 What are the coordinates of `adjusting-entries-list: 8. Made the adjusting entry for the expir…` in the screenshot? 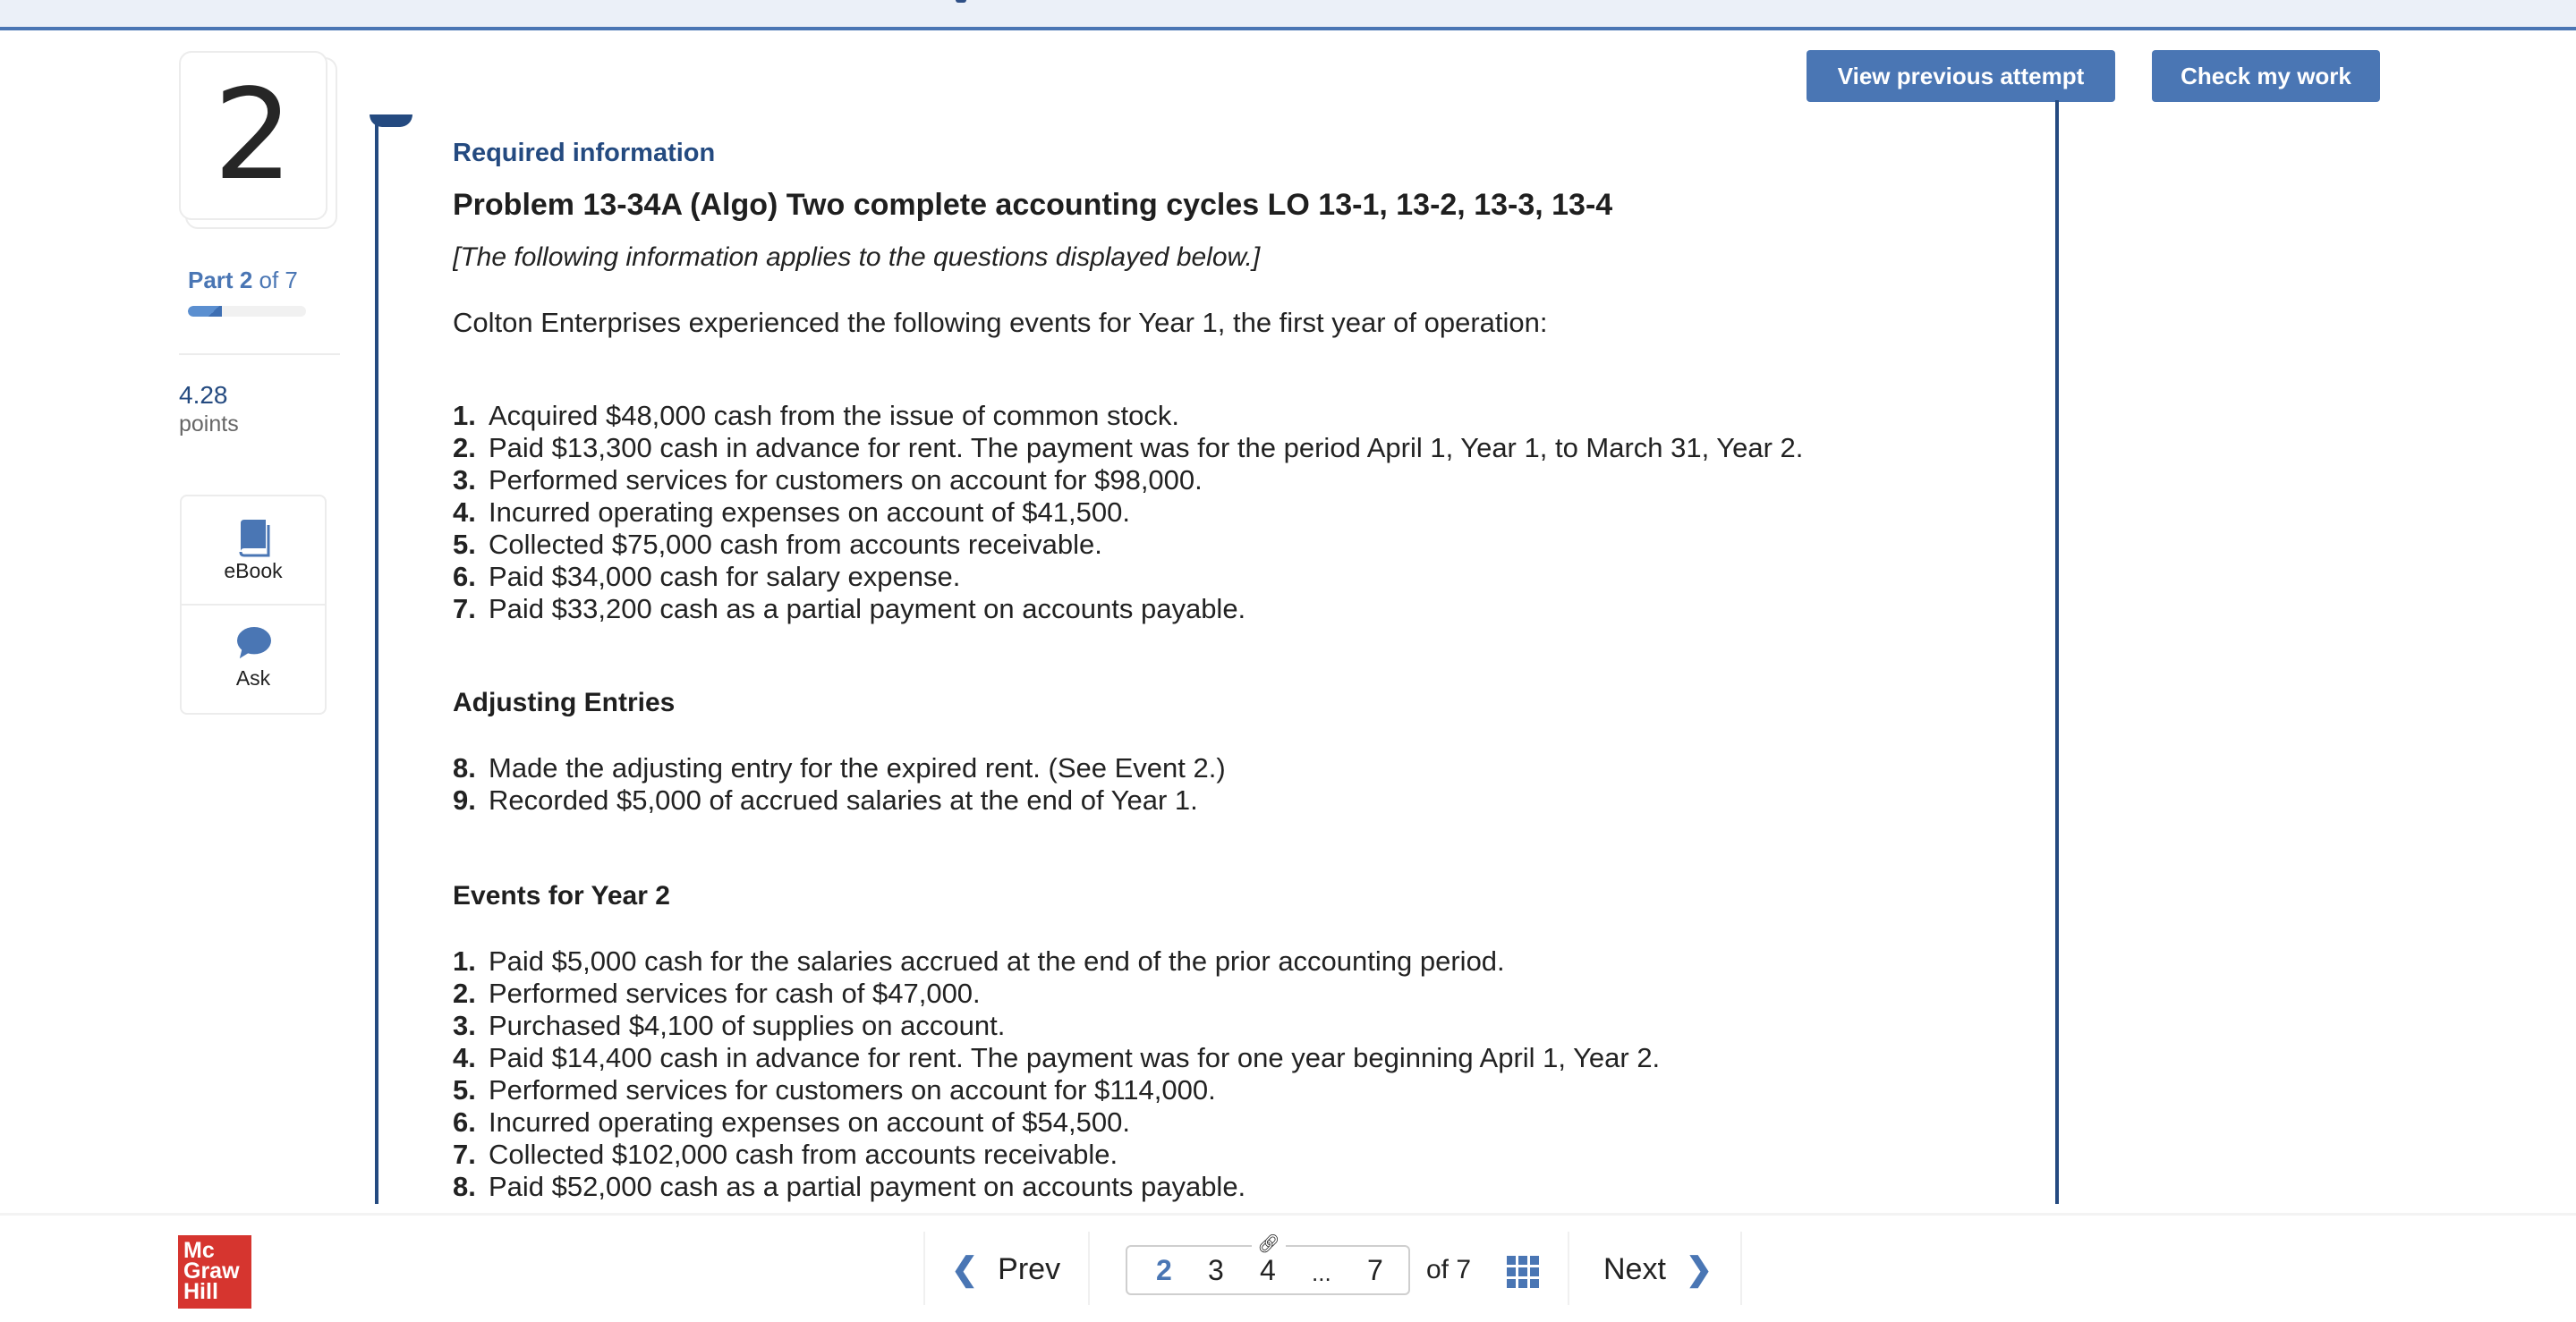 It's located at (1240, 784).